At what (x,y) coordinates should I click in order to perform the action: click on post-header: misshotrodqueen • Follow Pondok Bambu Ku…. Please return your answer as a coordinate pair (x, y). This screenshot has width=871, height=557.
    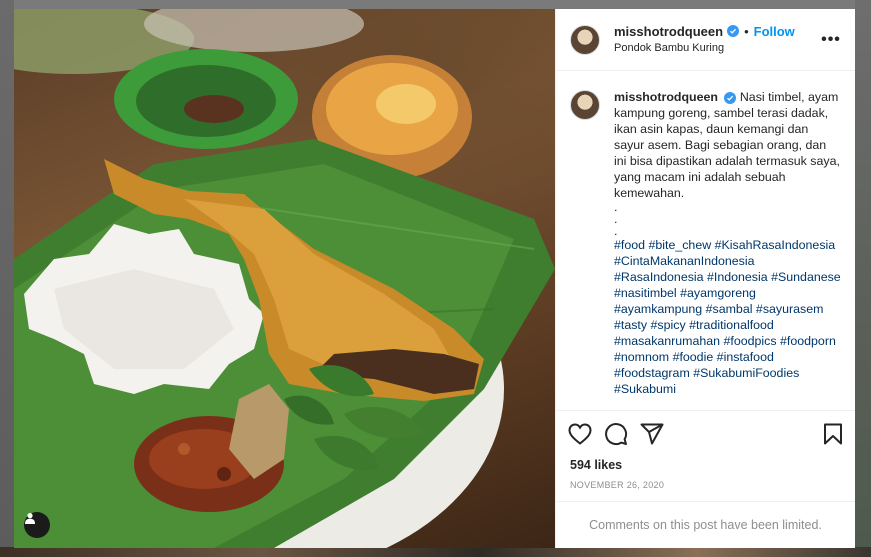
    Looking at the image, I should click on (705, 40).